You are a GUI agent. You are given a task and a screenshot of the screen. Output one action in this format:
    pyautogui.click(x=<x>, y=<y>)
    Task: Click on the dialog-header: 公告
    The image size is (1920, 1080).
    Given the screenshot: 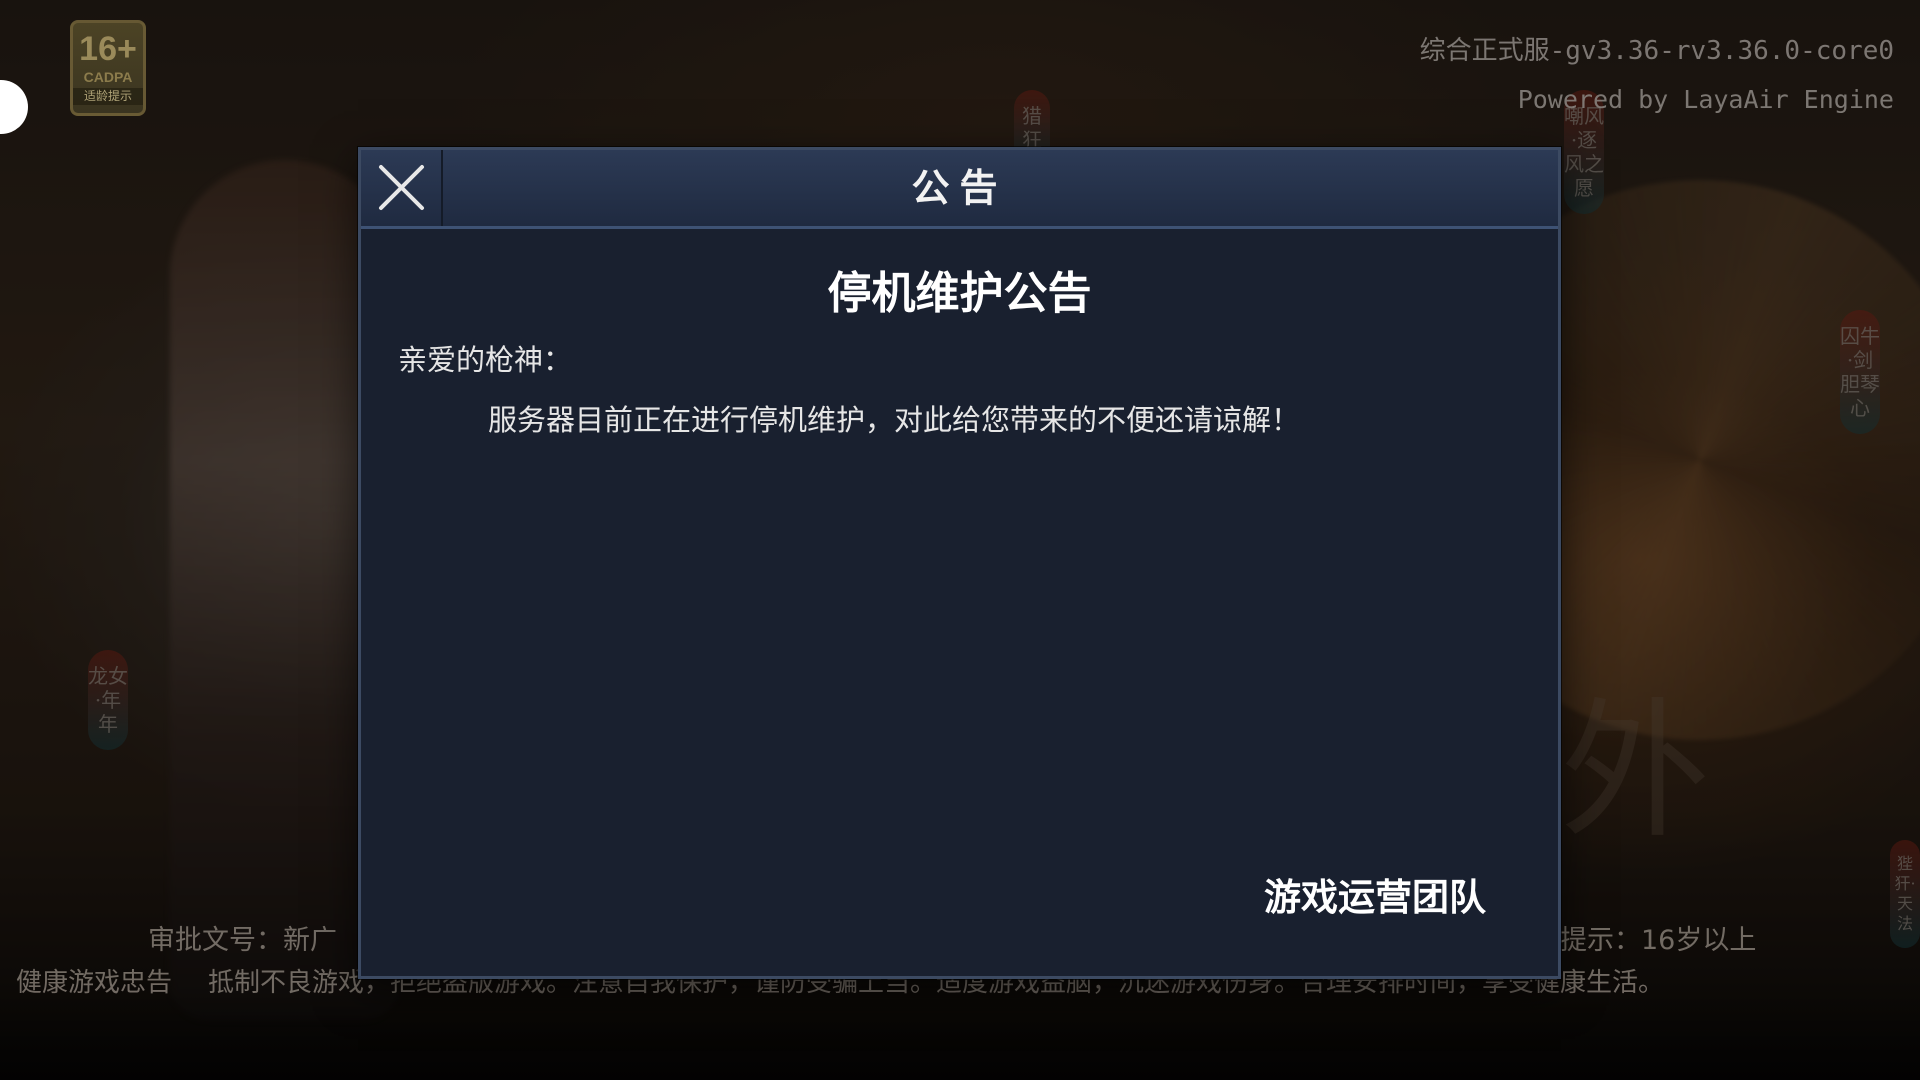 What is the action you would take?
    pyautogui.click(x=959, y=189)
    